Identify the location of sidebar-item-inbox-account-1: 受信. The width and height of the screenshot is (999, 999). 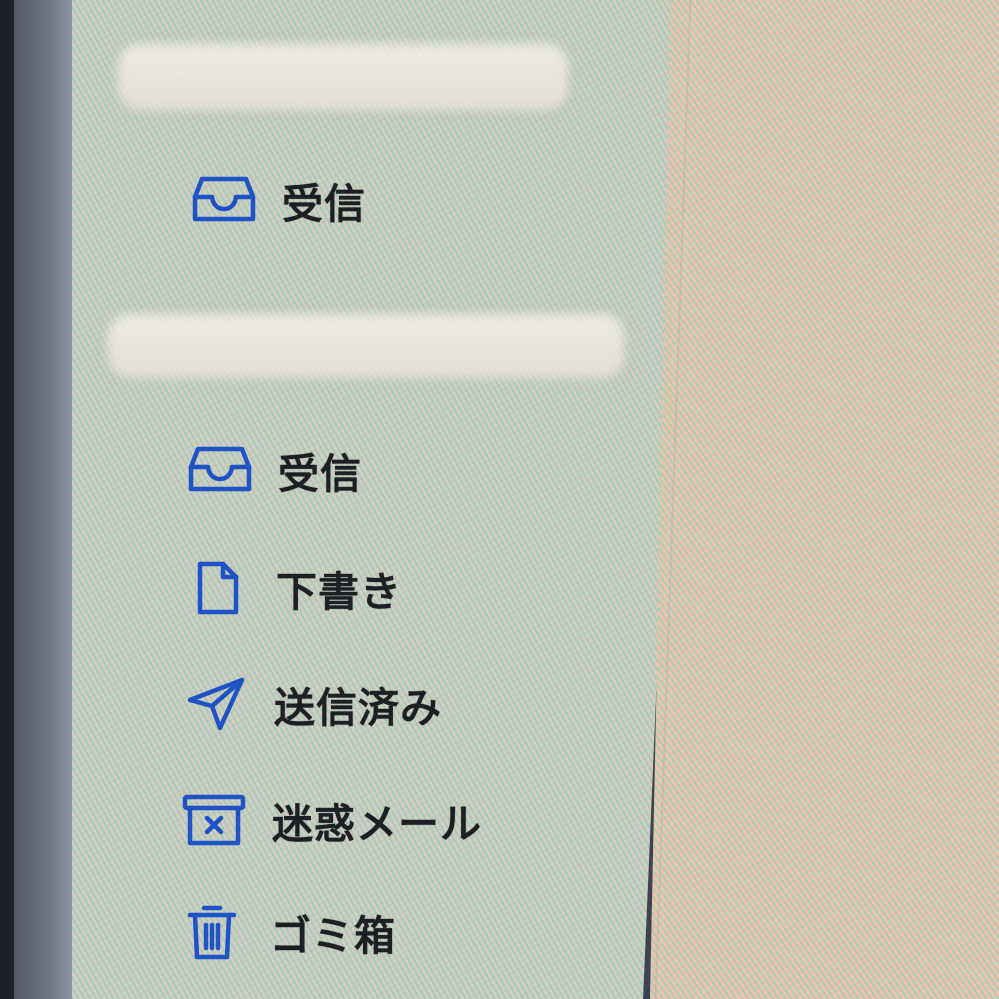
(277, 200).